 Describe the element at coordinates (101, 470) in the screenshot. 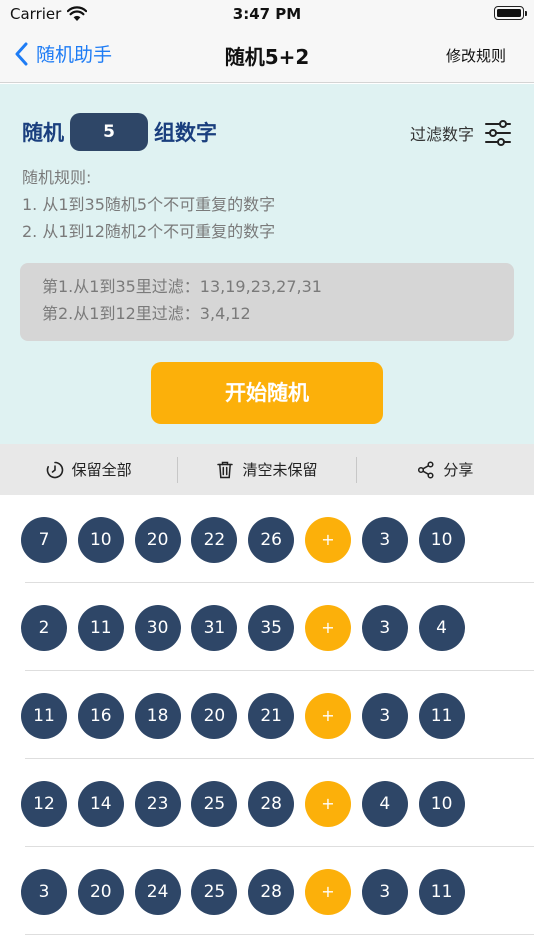

I see `keep-all-label: 保留全部` at that location.